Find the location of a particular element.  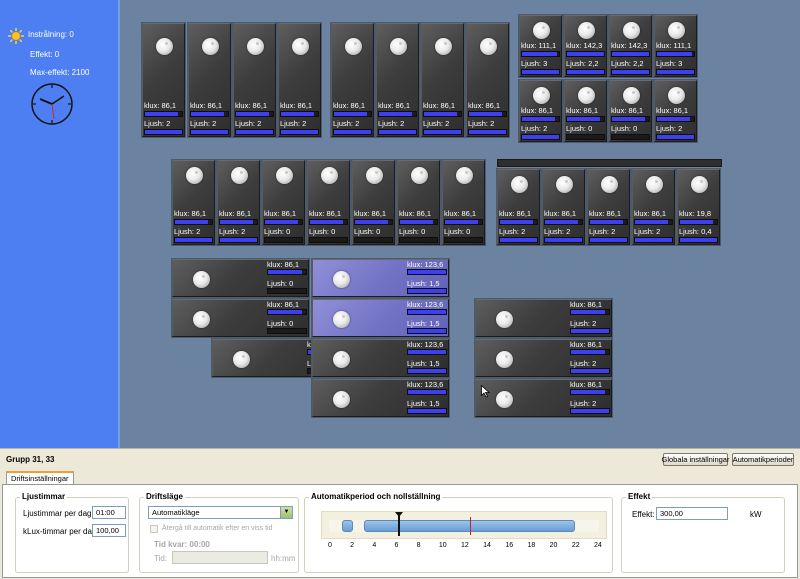

tab-driftsinstallningar: Driftsinställningar is located at coordinates (40, 478).